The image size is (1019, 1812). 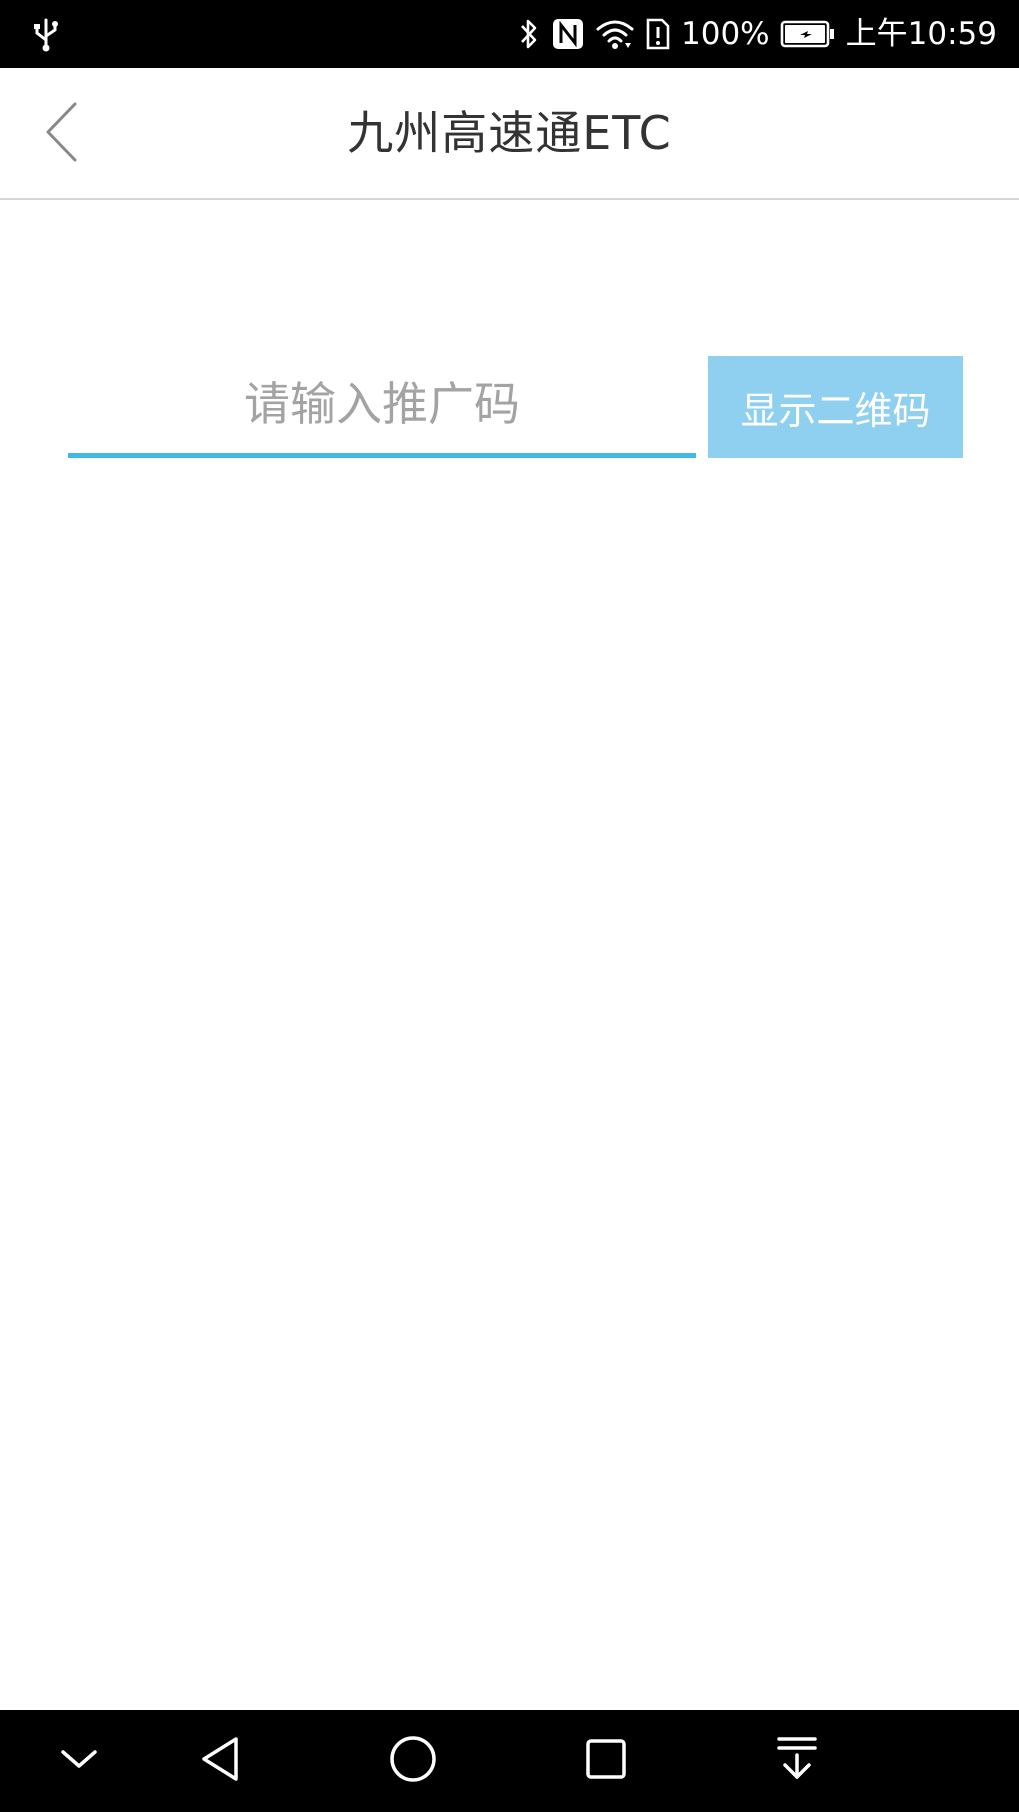 I want to click on nav-home-button, so click(x=413, y=1761).